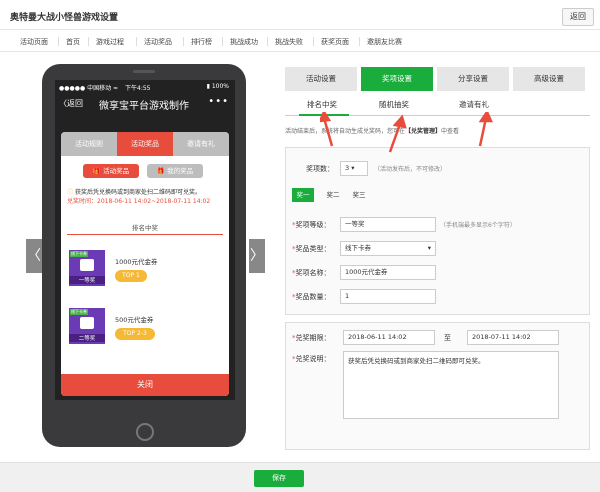 This screenshot has height=492, width=600. What do you see at coordinates (135, 334) in the screenshot?
I see `prize-rank-badge: TOP 2-3` at bounding box center [135, 334].